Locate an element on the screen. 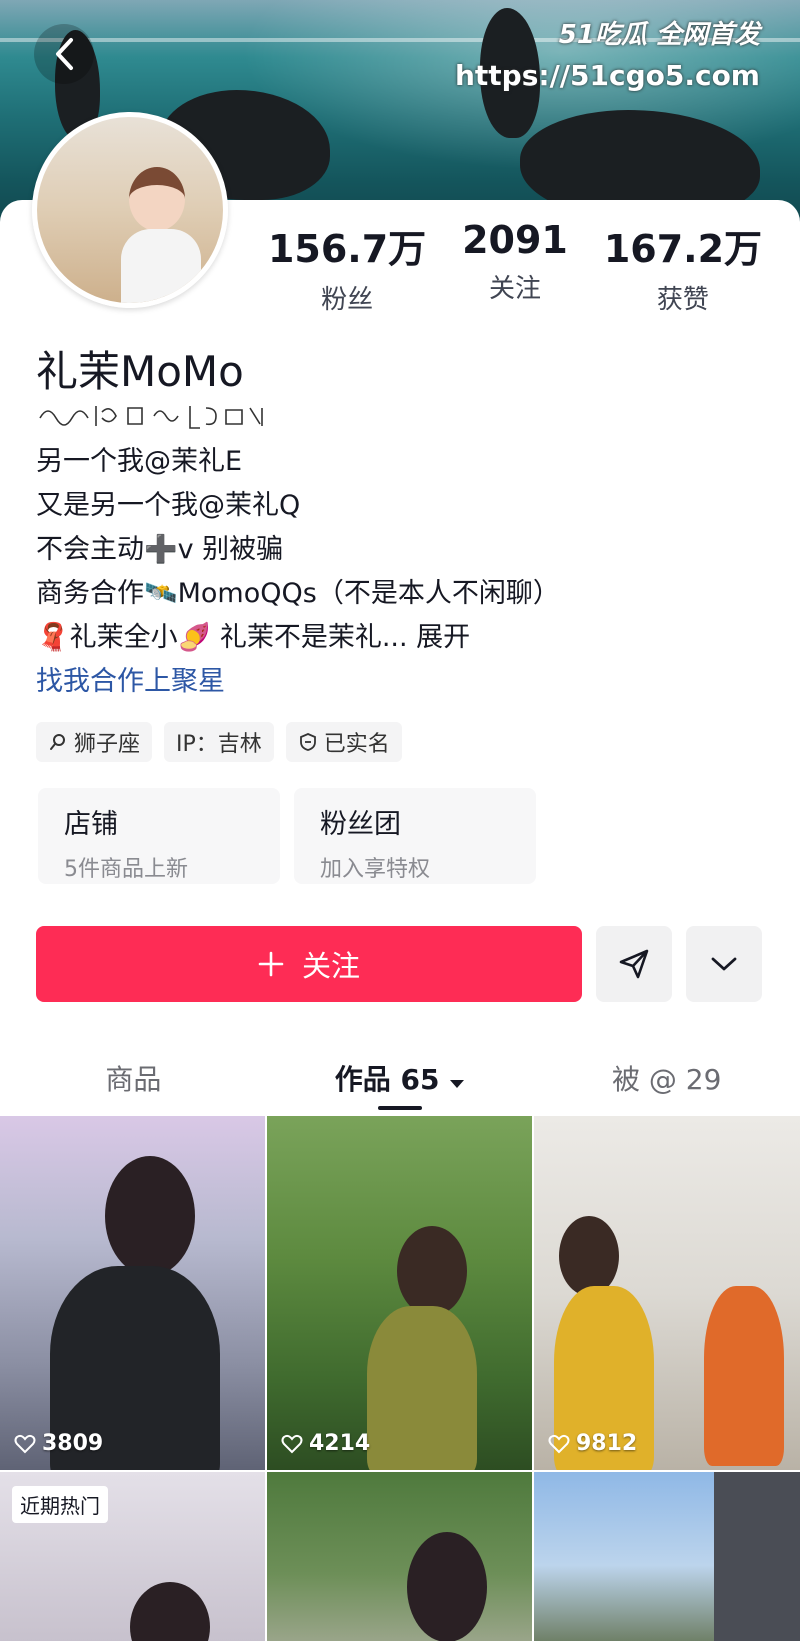 This screenshot has width=800, height=1641. tab-works-label: 作品 65 is located at coordinates (387, 1079).